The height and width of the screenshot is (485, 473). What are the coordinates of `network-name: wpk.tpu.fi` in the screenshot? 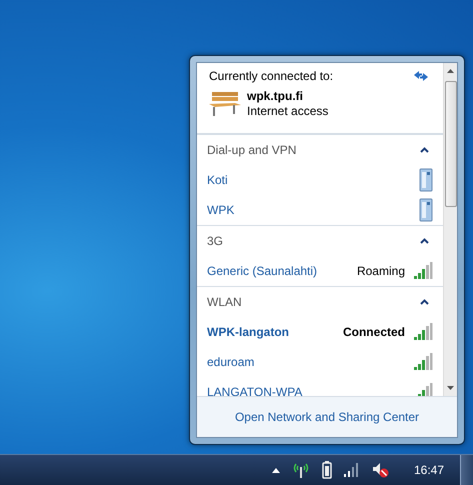 It's located at (275, 96).